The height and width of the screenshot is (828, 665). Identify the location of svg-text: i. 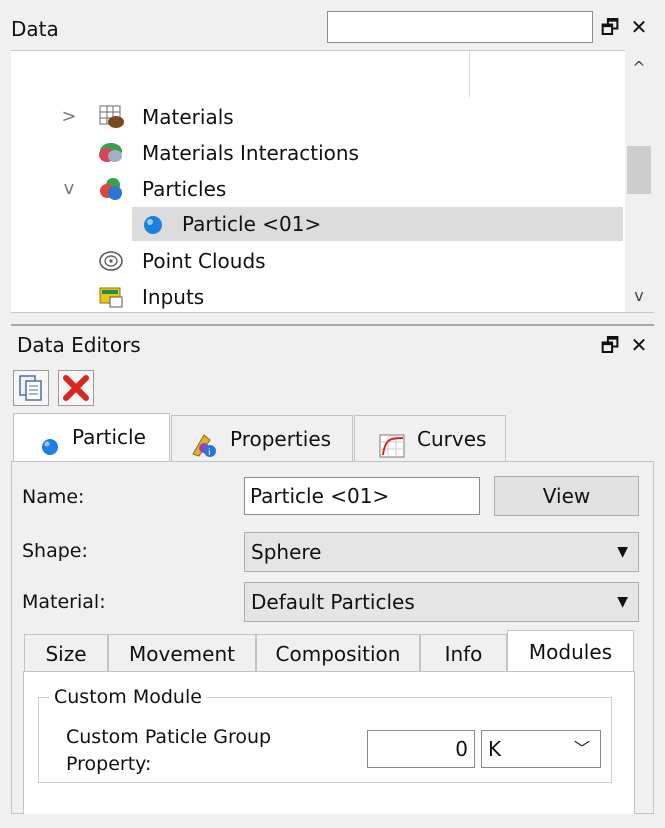
(209, 453).